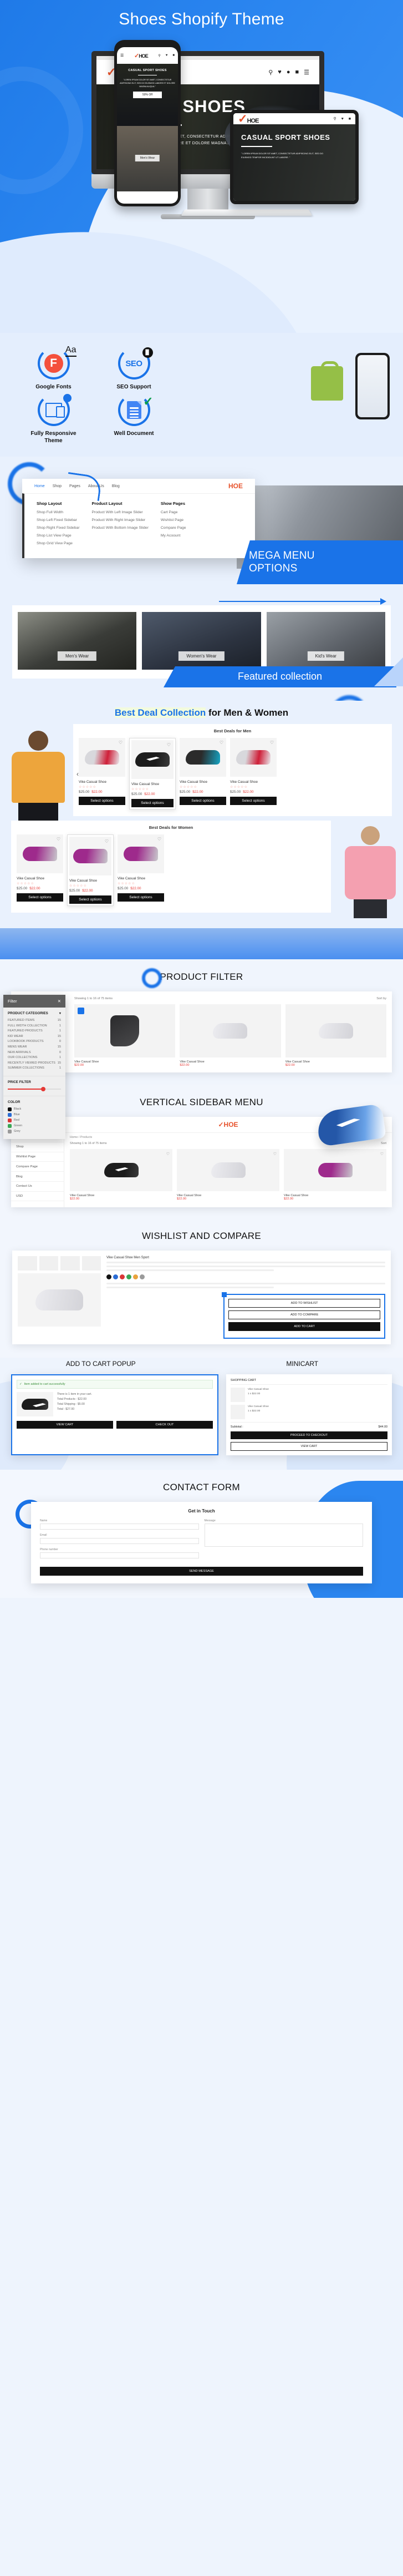 Image resolution: width=403 pixels, height=2576 pixels. What do you see at coordinates (34, 1041) in the screenshot?
I see `filter-item: LOOKBOOK PRODUCTS 0` at bounding box center [34, 1041].